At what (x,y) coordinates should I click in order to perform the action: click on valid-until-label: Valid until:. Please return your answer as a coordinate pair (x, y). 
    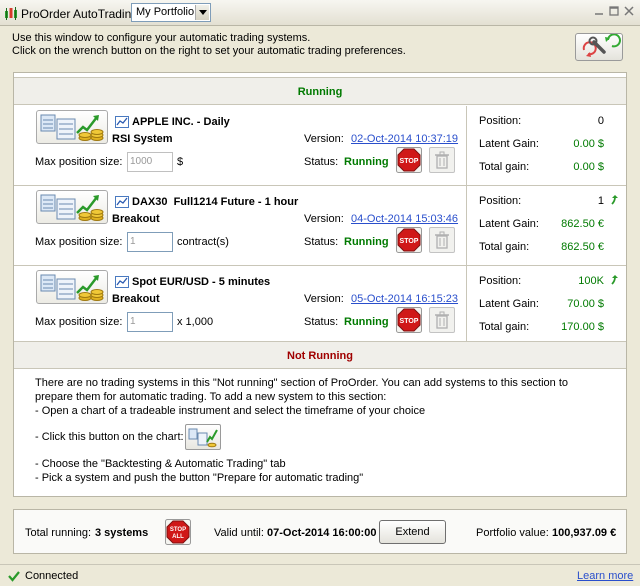
    Looking at the image, I should click on (239, 533).